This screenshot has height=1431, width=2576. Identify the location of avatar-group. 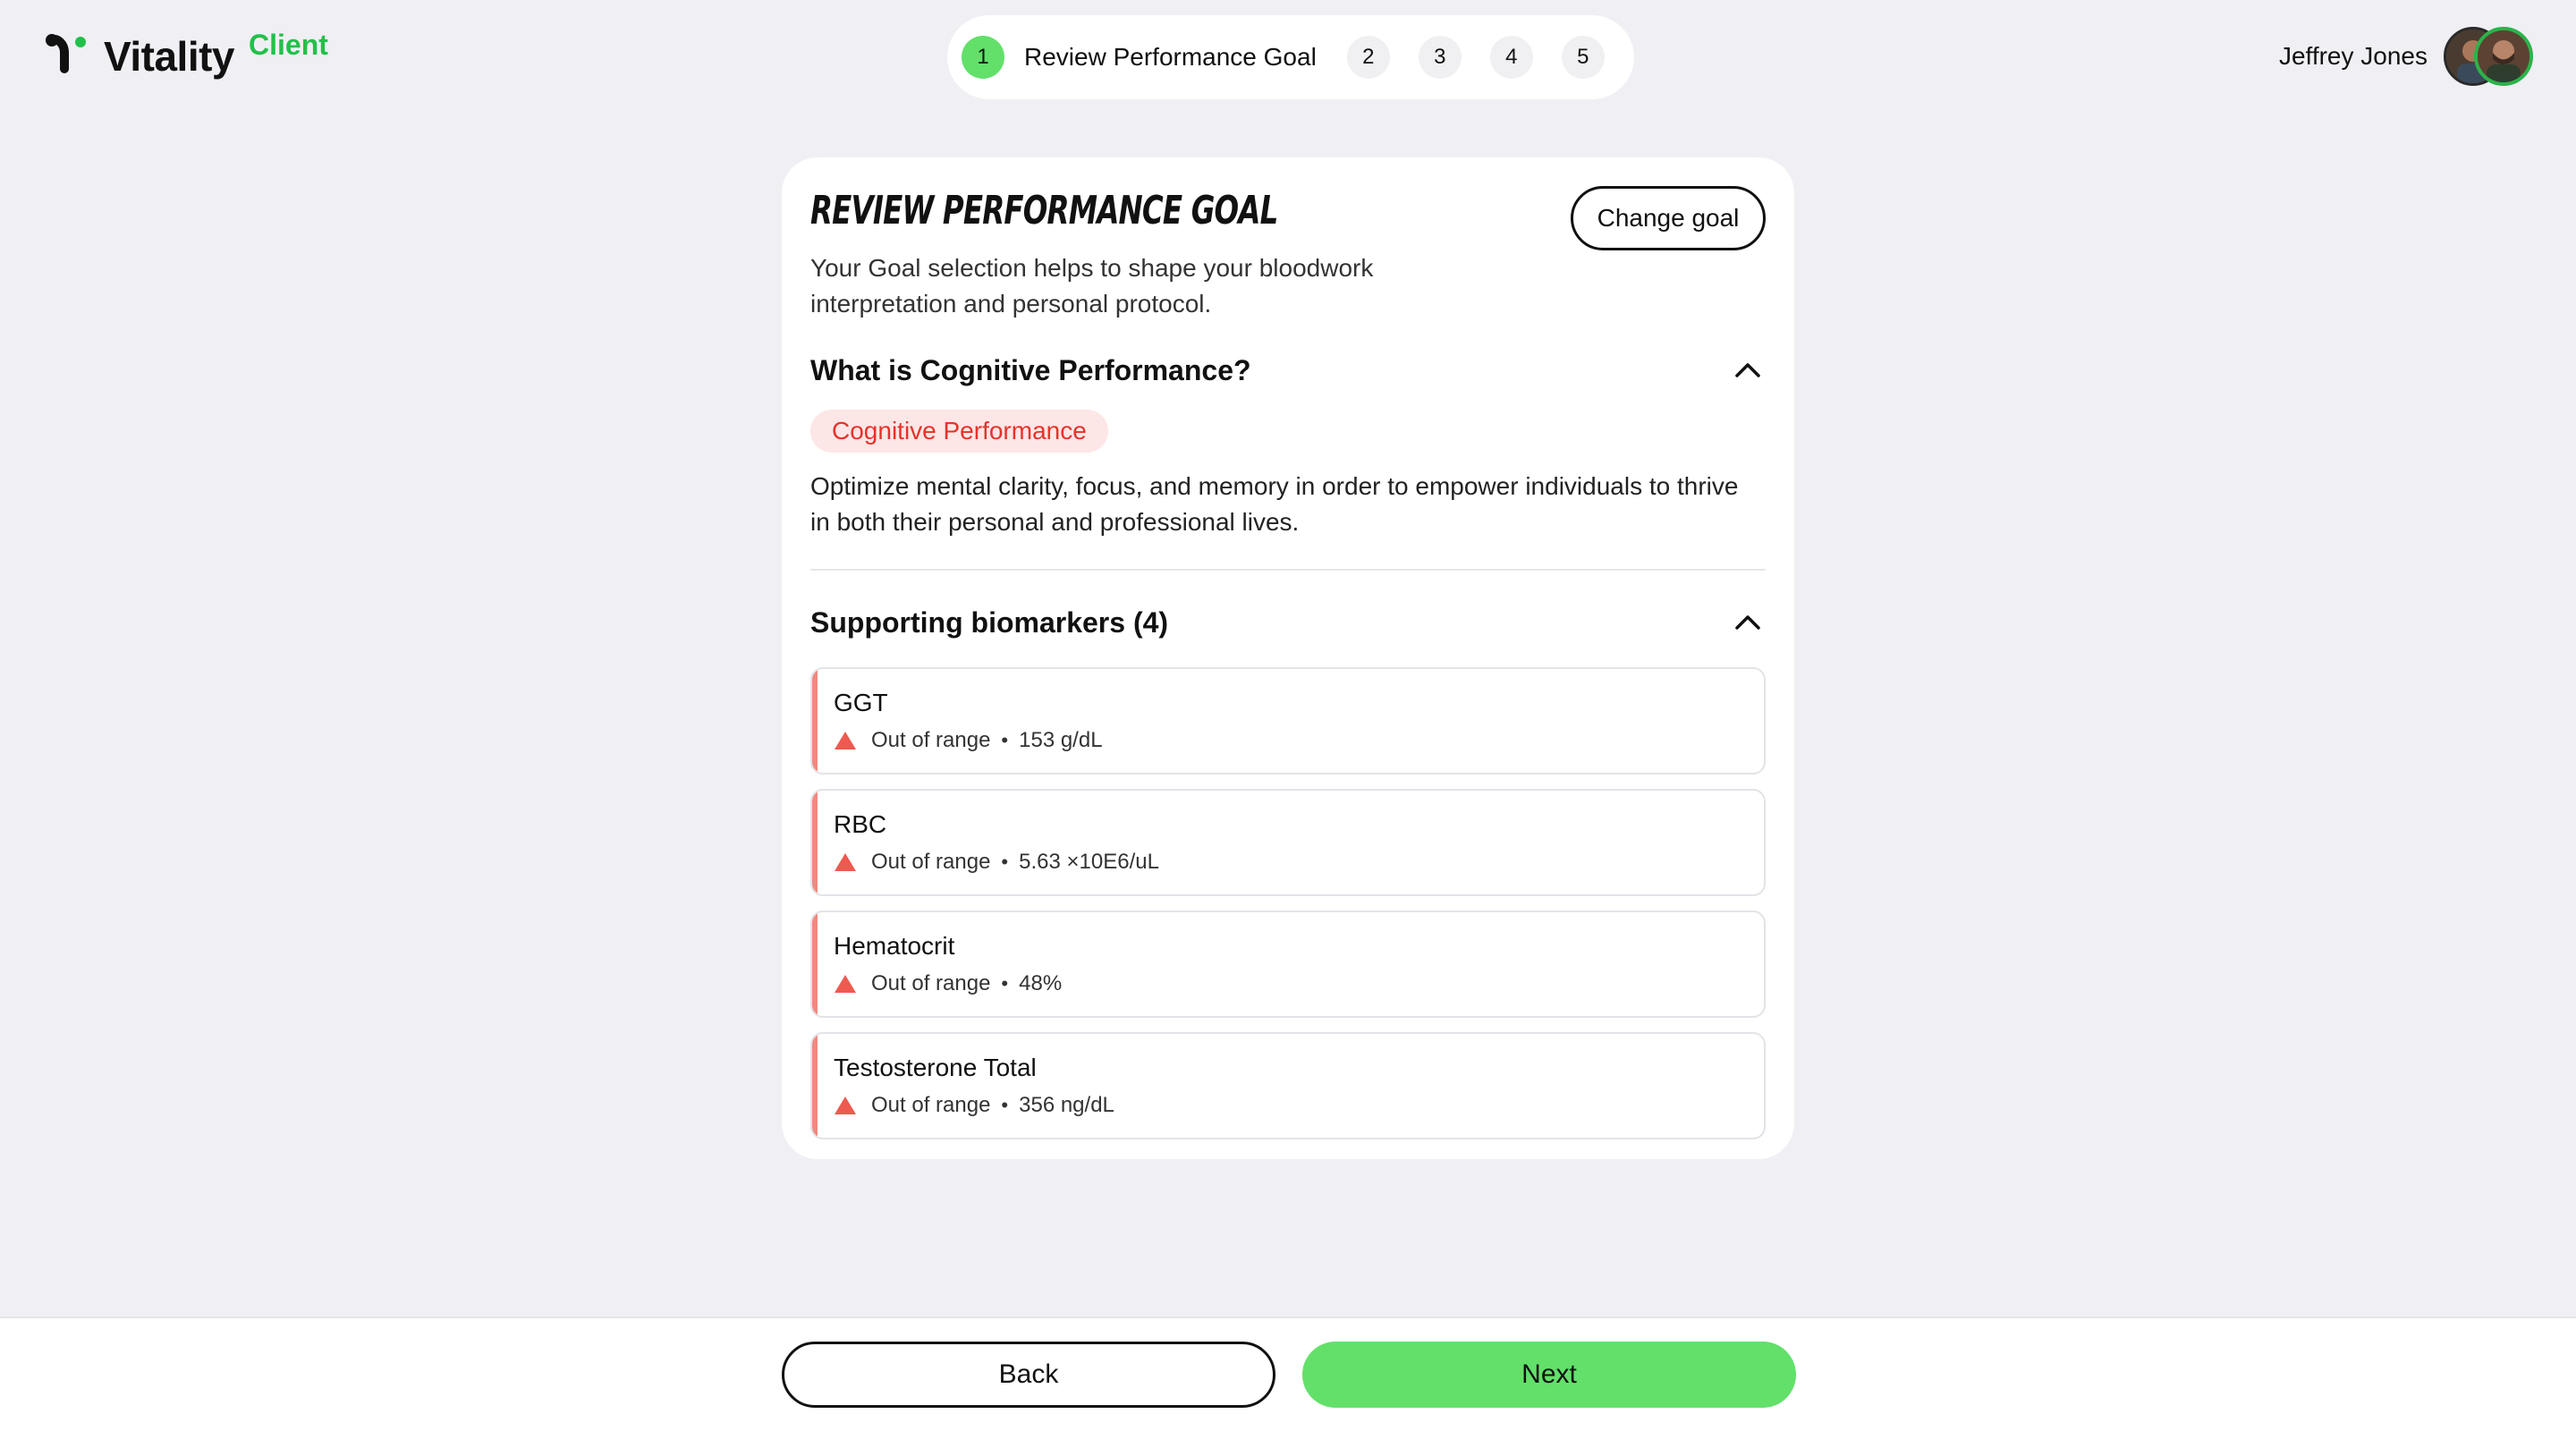
(2488, 57).